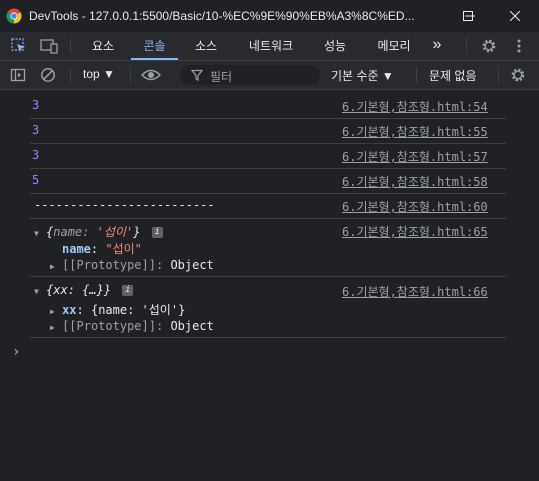  I want to click on settings-button, so click(489, 46).